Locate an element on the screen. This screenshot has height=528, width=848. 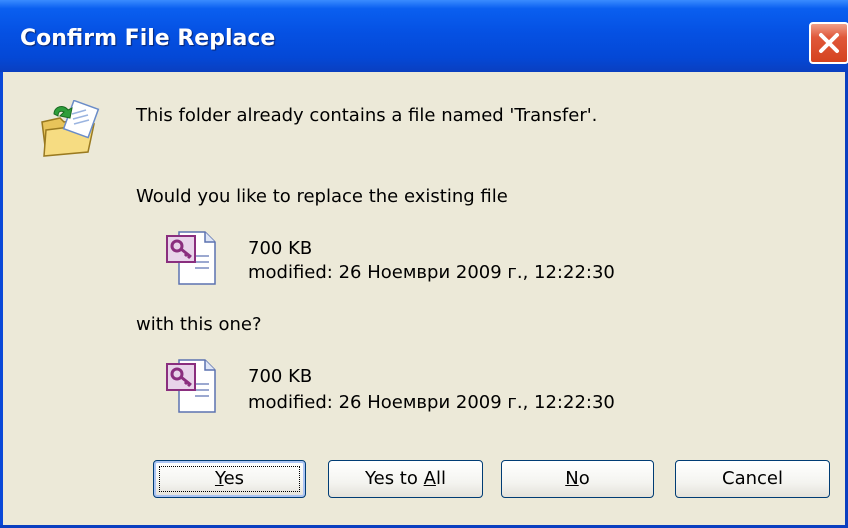
focus-rectangle is located at coordinates (229, 479).